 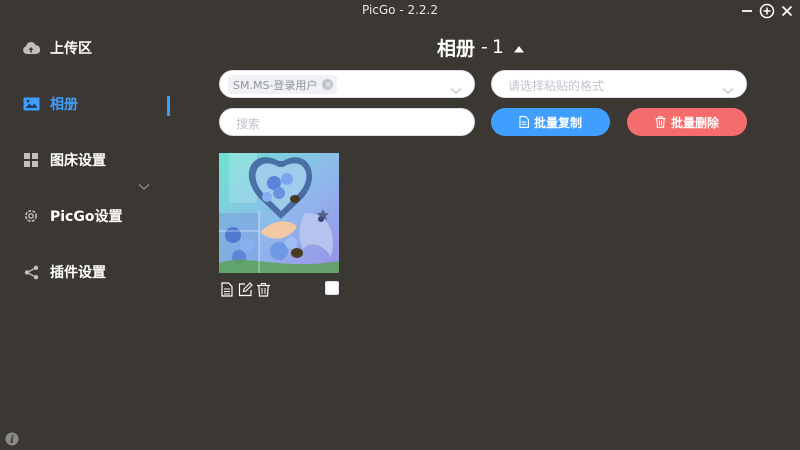 I want to click on sidebar-item-label: PicGo设置, so click(x=86, y=217).